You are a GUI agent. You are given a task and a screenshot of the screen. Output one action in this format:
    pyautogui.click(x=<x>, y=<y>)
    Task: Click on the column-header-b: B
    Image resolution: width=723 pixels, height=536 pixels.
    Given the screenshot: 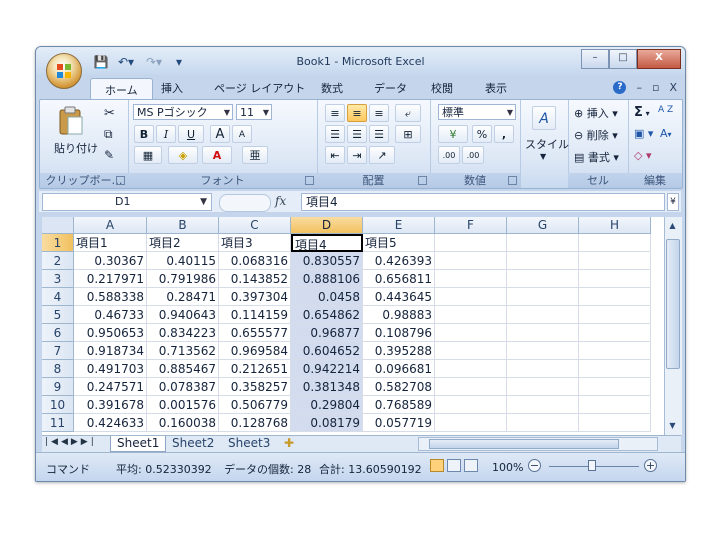 What is the action you would take?
    pyautogui.click(x=183, y=225)
    